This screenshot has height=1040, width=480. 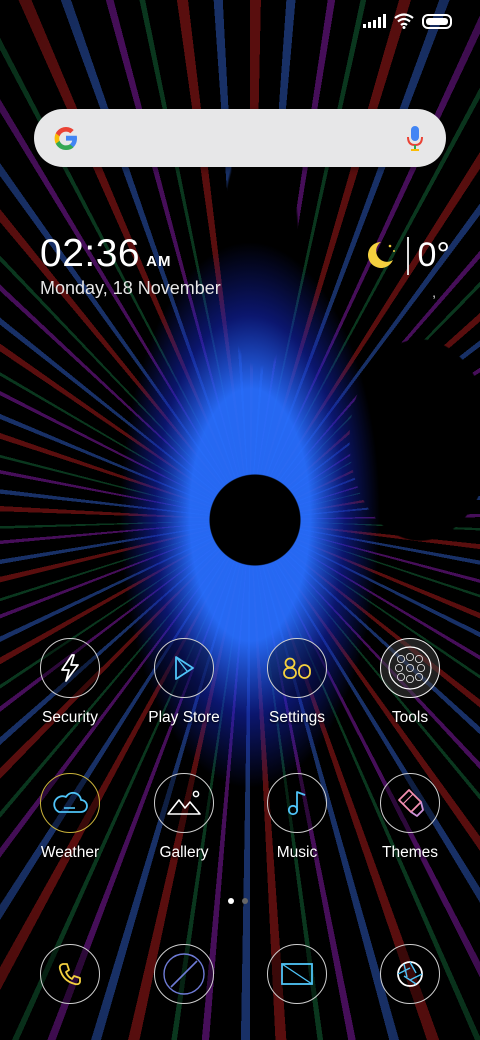 I want to click on dock-messages-circle, so click(x=297, y=974).